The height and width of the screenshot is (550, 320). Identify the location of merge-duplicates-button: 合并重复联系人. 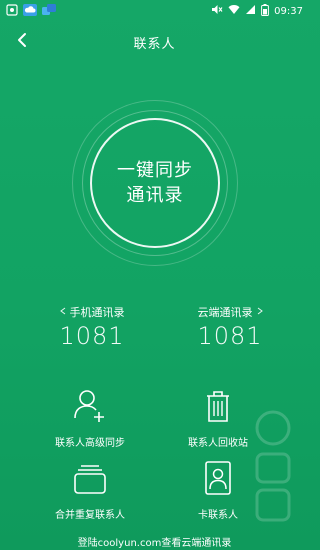
(90, 489).